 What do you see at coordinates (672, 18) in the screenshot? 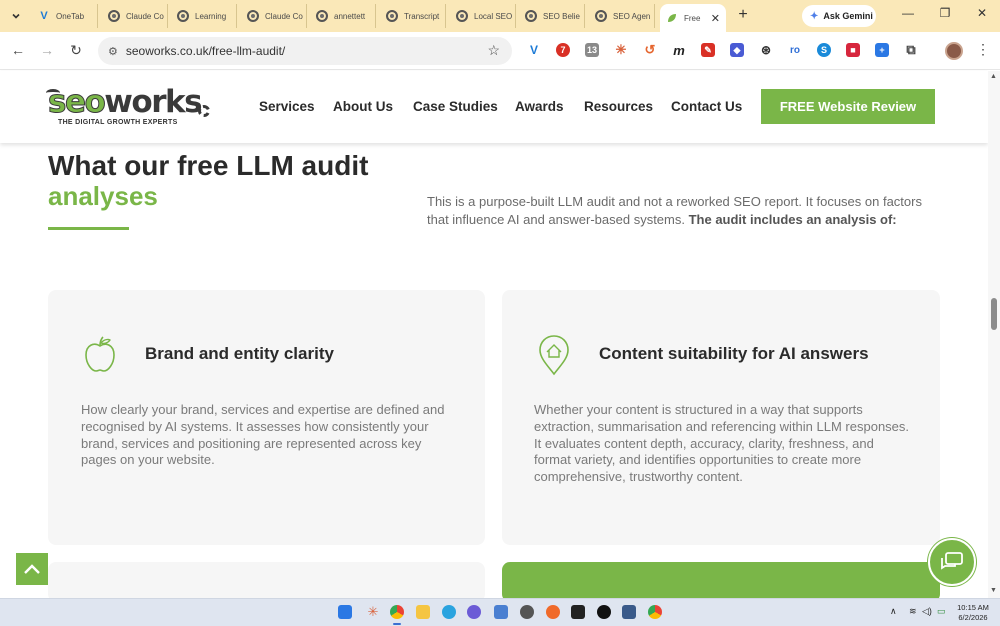
I see `seoworks-leaf-icon` at bounding box center [672, 18].